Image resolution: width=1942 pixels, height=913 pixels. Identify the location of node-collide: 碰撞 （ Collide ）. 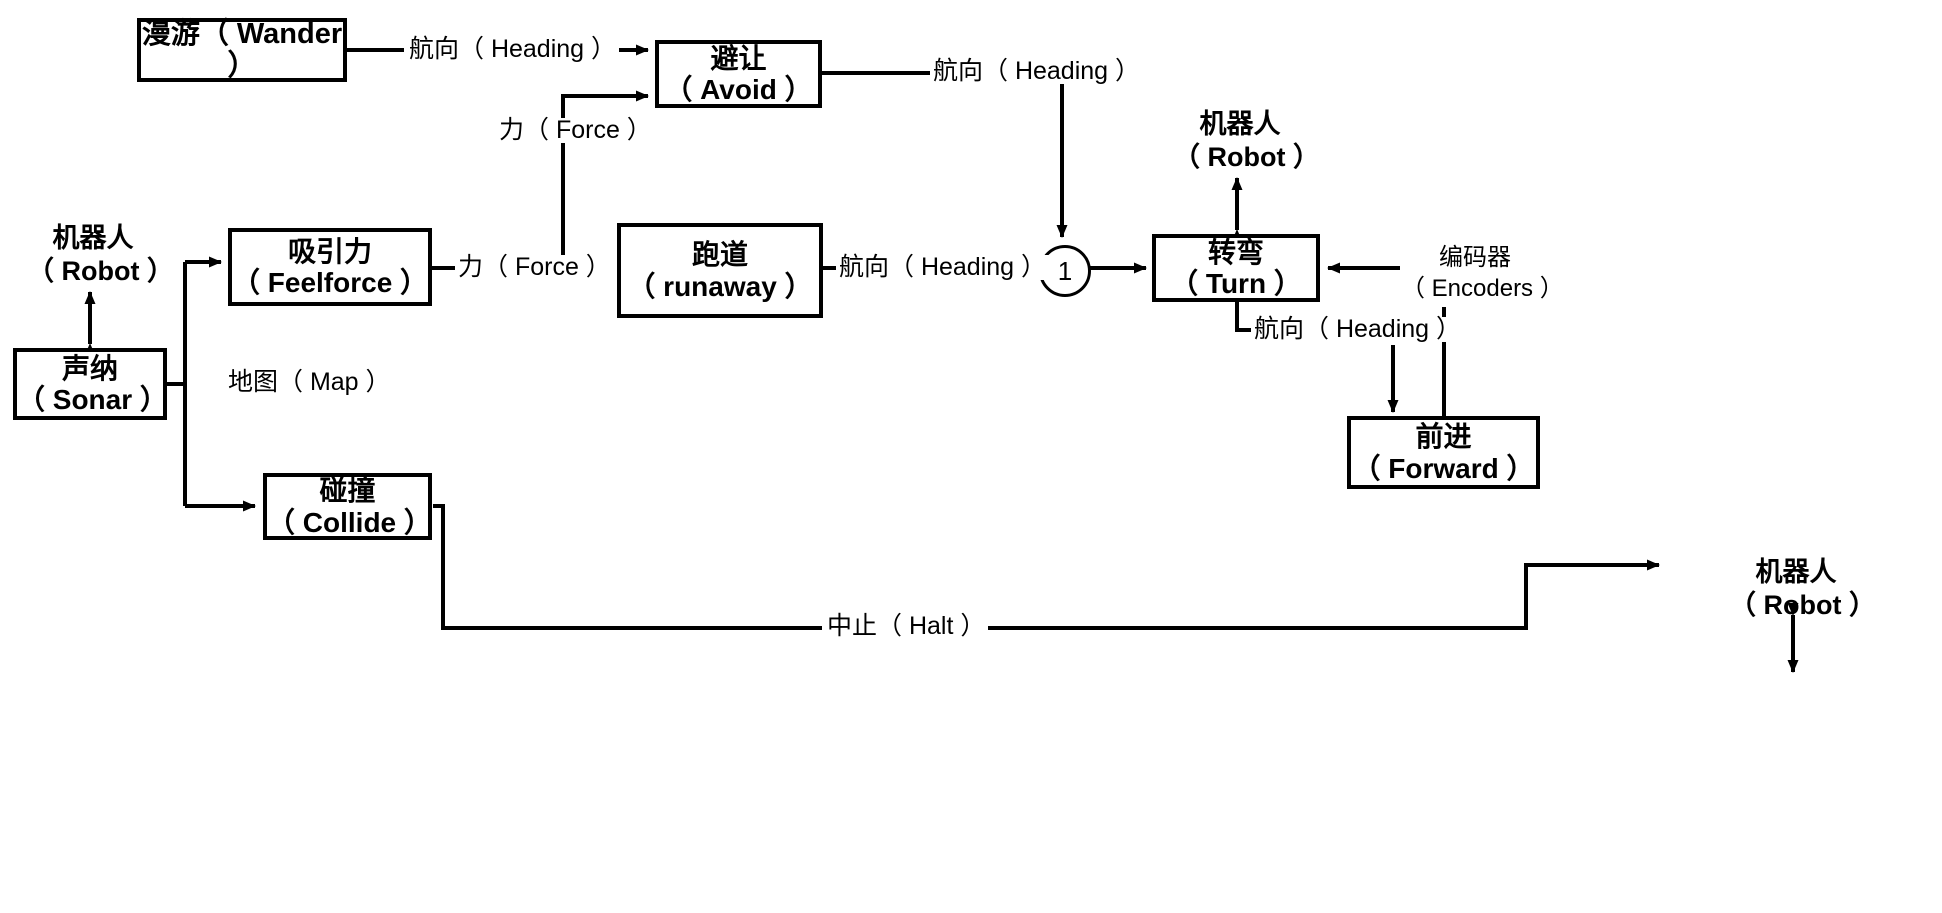
(347, 506).